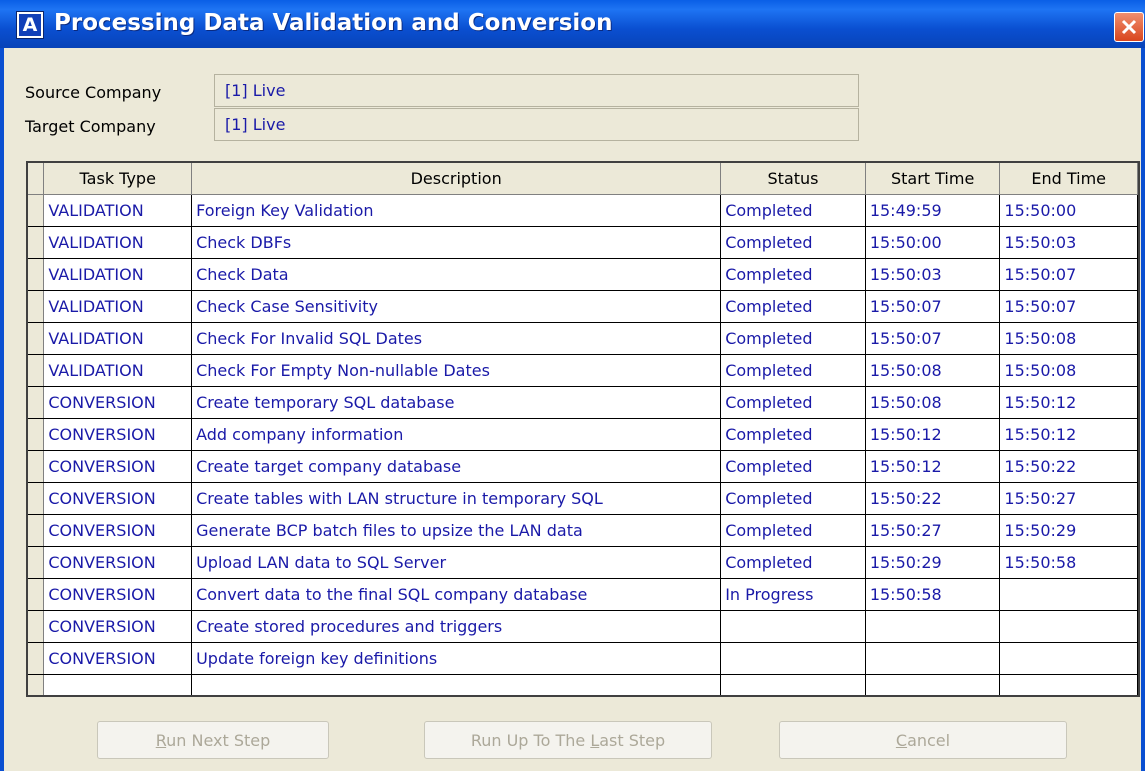 The width and height of the screenshot is (1145, 771). What do you see at coordinates (1068, 498) in the screenshot?
I see `end-time-cell: 15:50:27` at bounding box center [1068, 498].